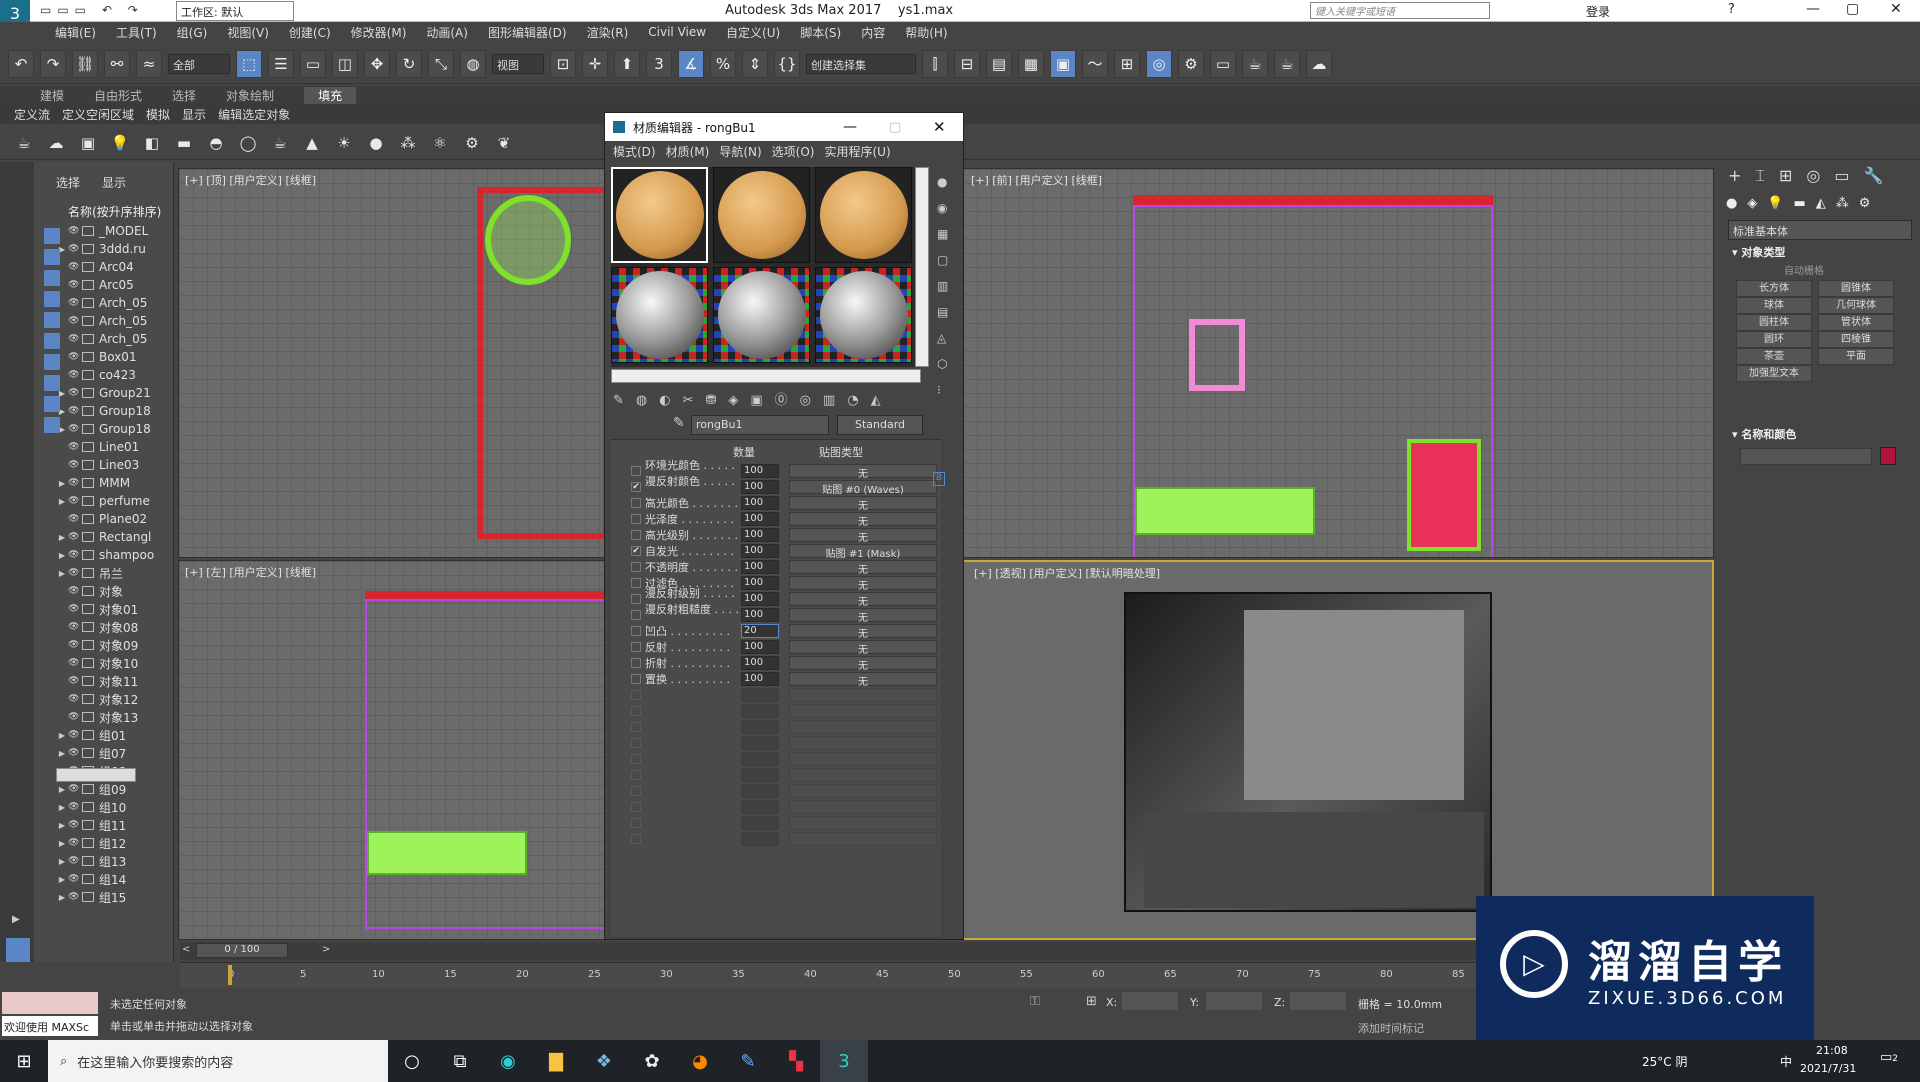 The width and height of the screenshot is (1920, 1082). Describe the element at coordinates (114, 501) in the screenshot. I see `scene-list-item: ▶ 👁 perfume` at that location.